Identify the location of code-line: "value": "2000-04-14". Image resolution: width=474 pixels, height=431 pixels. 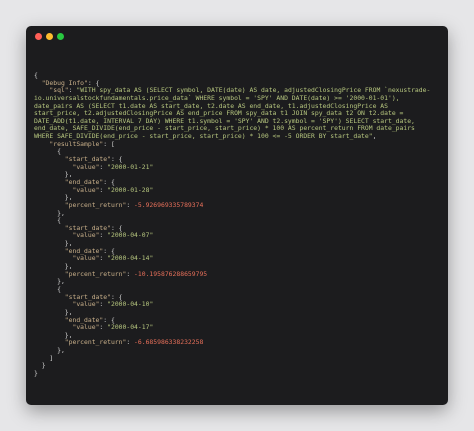
(238, 259).